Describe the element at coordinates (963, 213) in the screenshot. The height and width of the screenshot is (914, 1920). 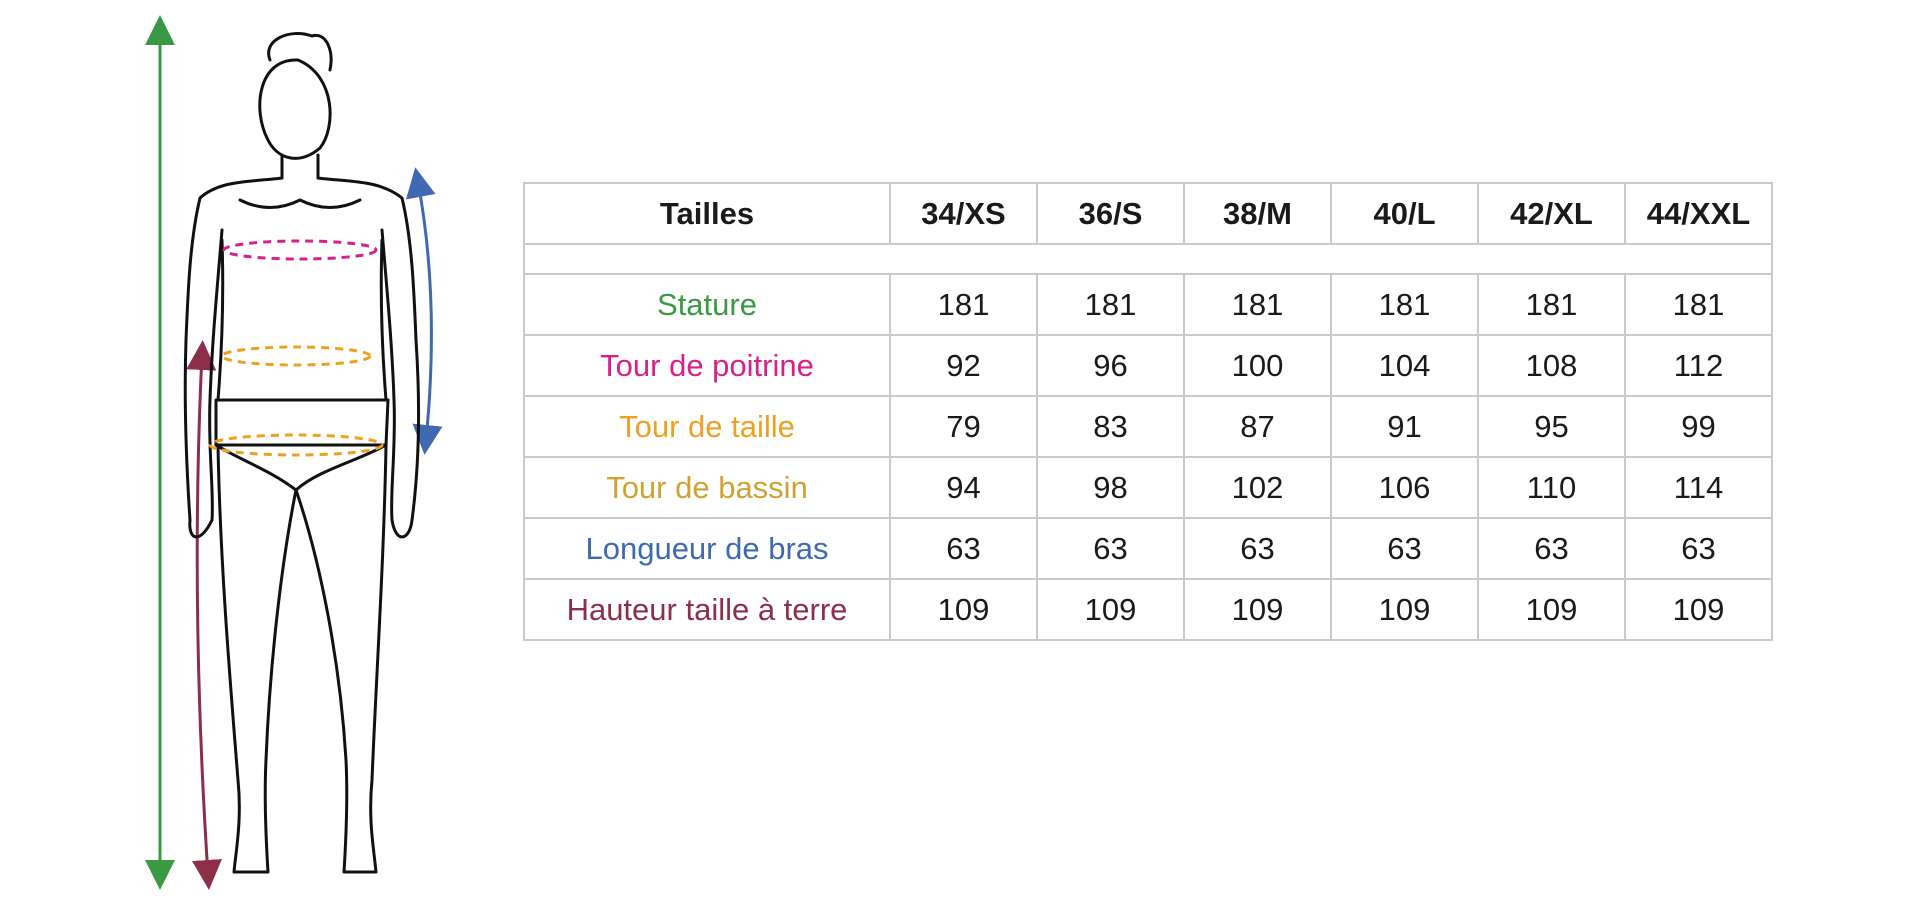
I see `size-header: 34/XS` at that location.